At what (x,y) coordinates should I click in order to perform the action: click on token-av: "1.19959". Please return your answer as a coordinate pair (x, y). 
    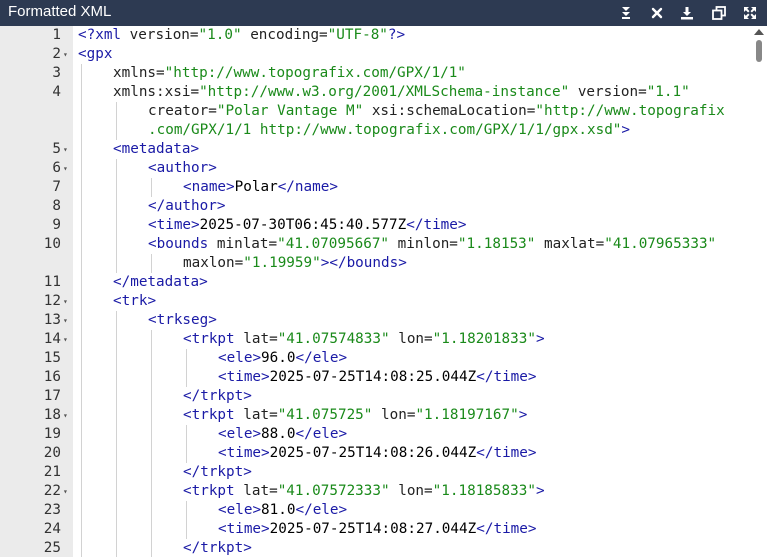
    Looking at the image, I should click on (282, 263).